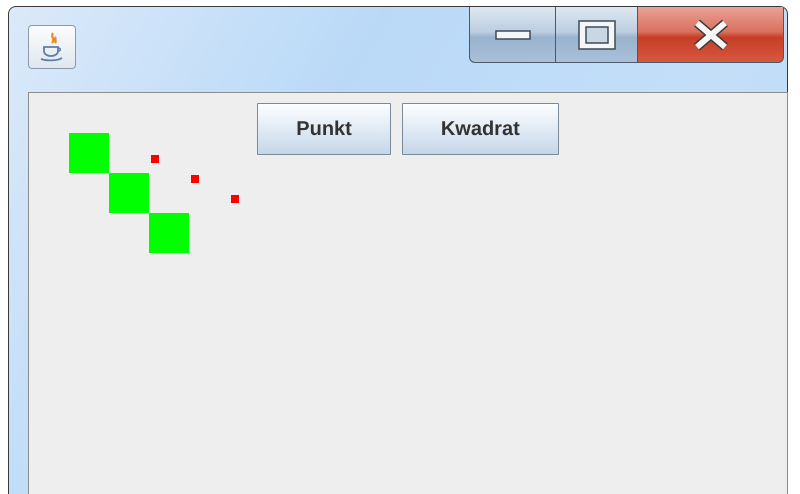 The height and width of the screenshot is (494, 800). I want to click on minimize-icon, so click(512, 34).